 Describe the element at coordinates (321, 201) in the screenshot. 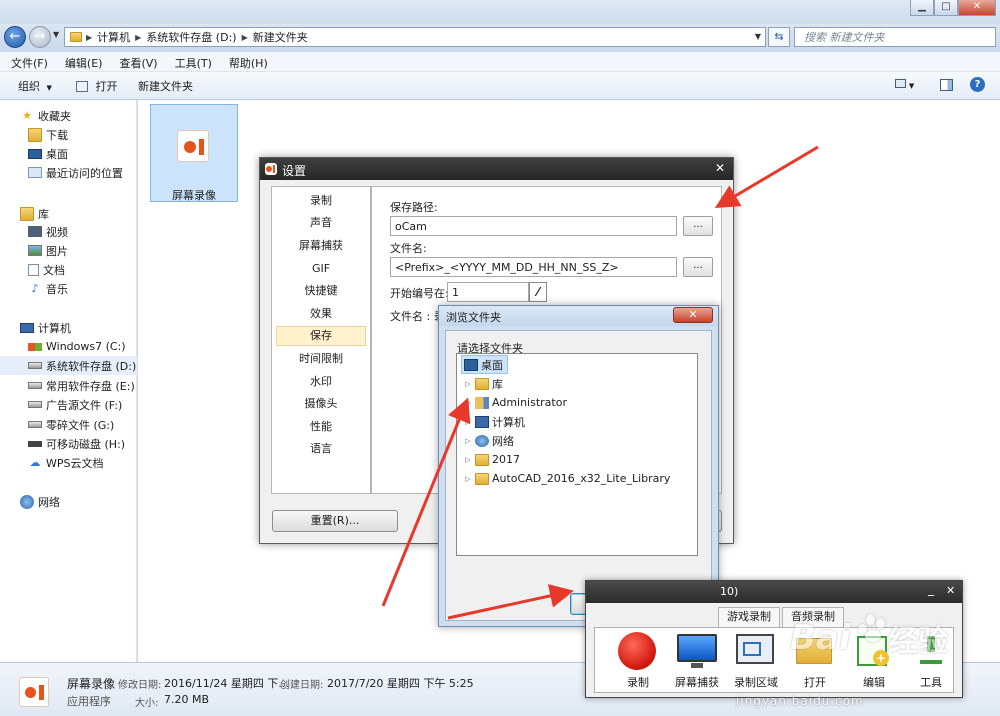

I see `settings-tab-record: 录制` at that location.